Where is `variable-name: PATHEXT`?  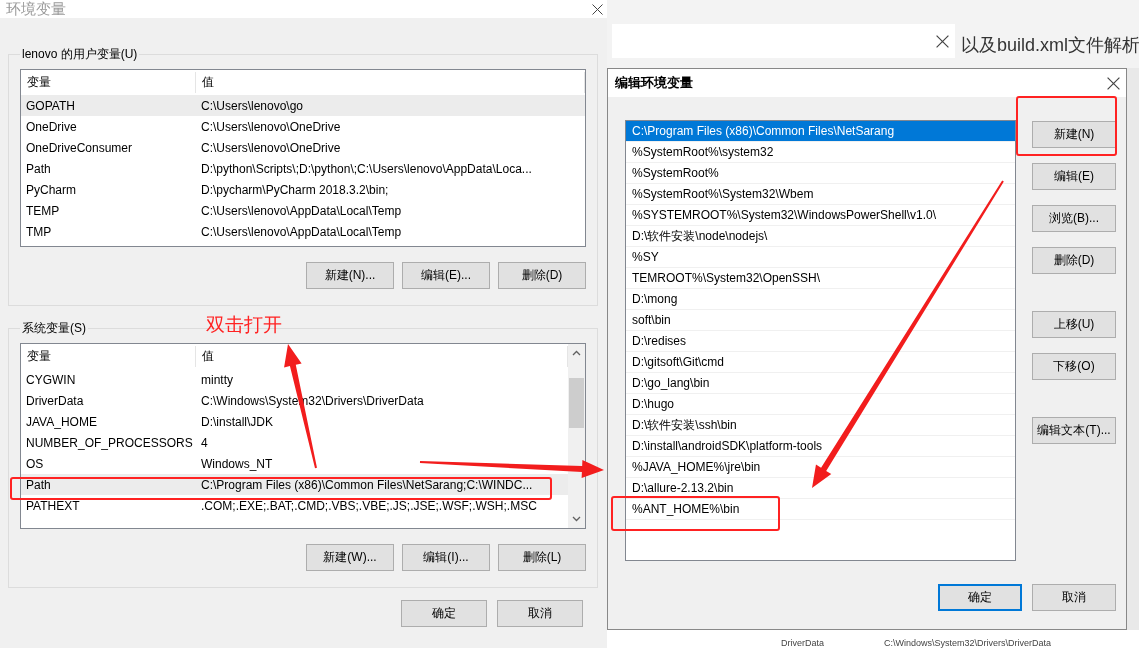
variable-name: PATHEXT is located at coordinates (53, 505).